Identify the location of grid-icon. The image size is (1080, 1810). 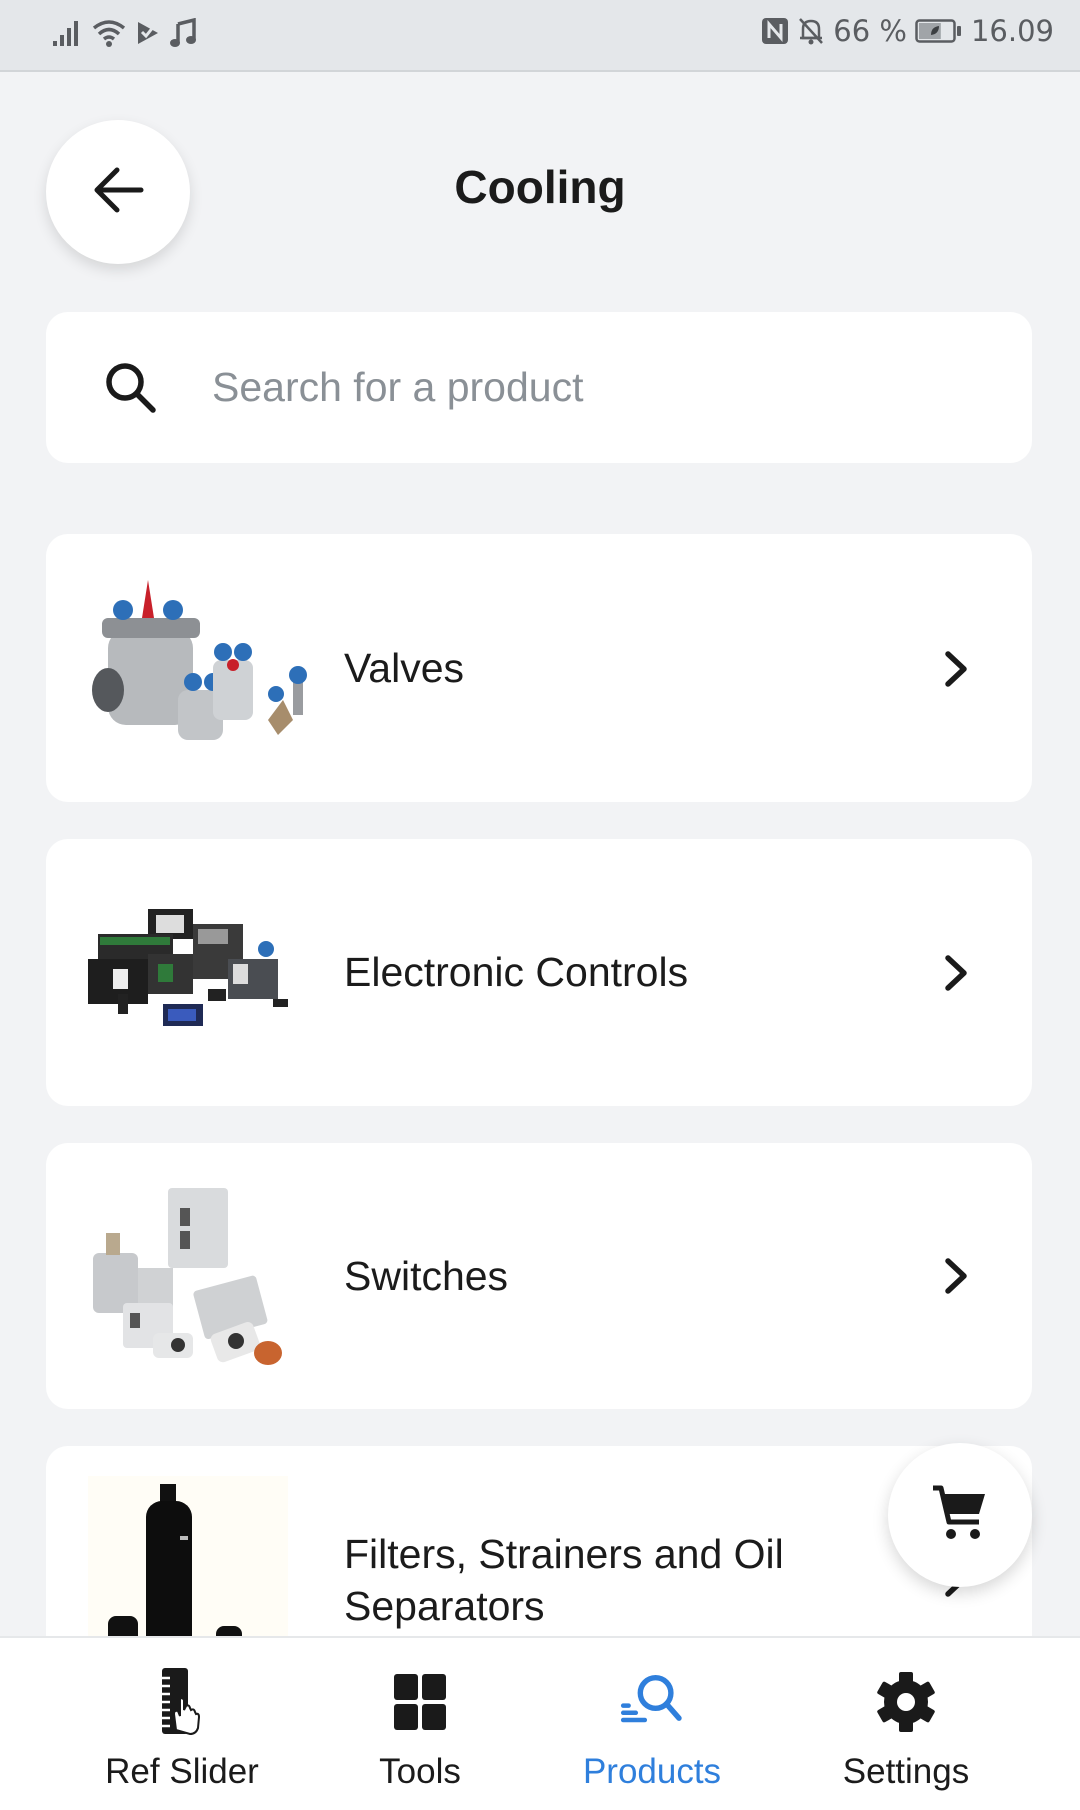
(420, 1702).